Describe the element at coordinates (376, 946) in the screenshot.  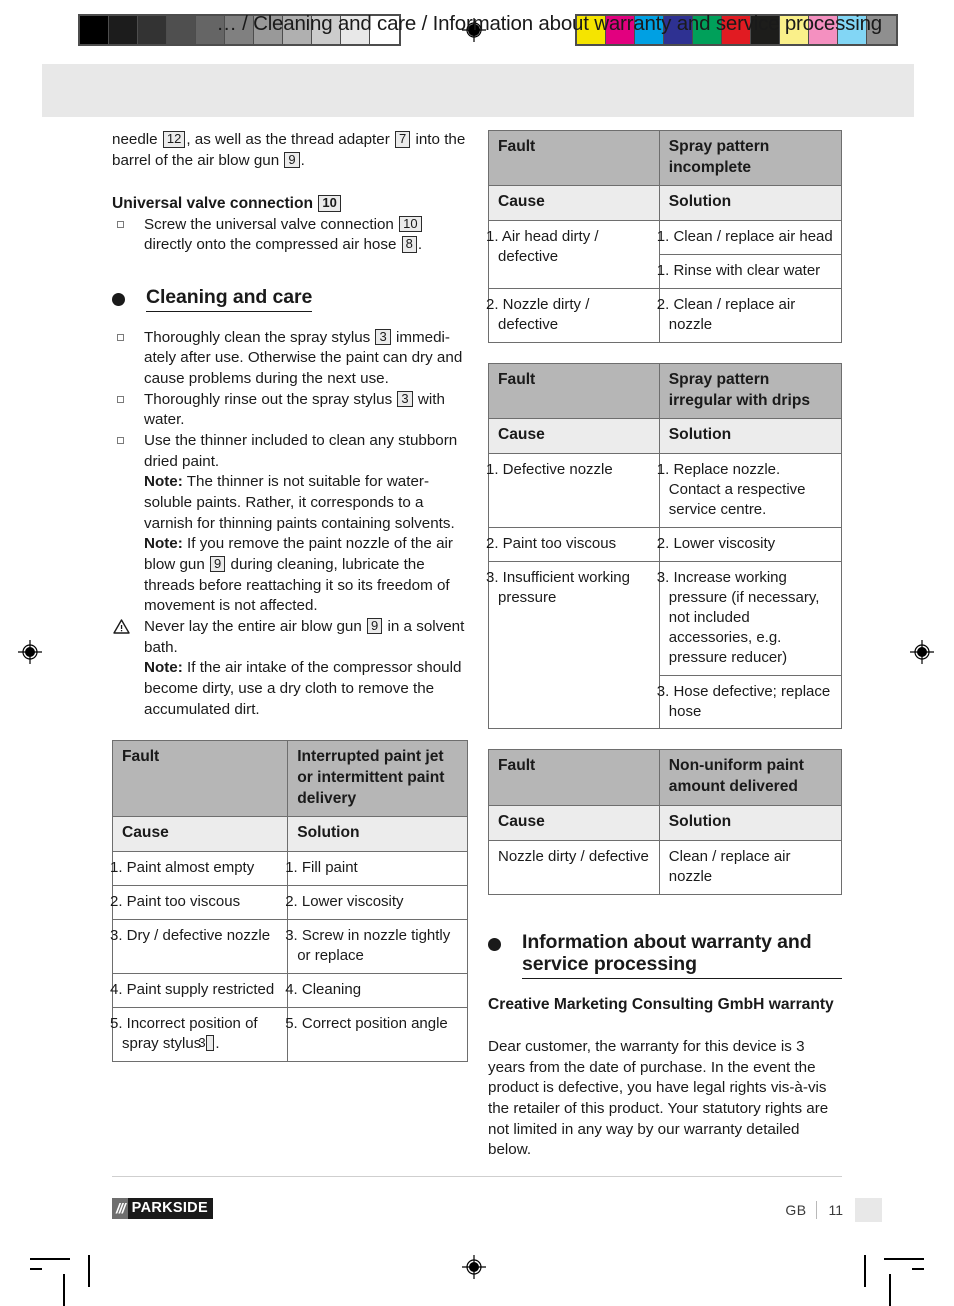
I see `table-cell-solution: 3. Screw in nozzle tightly or replace` at that location.